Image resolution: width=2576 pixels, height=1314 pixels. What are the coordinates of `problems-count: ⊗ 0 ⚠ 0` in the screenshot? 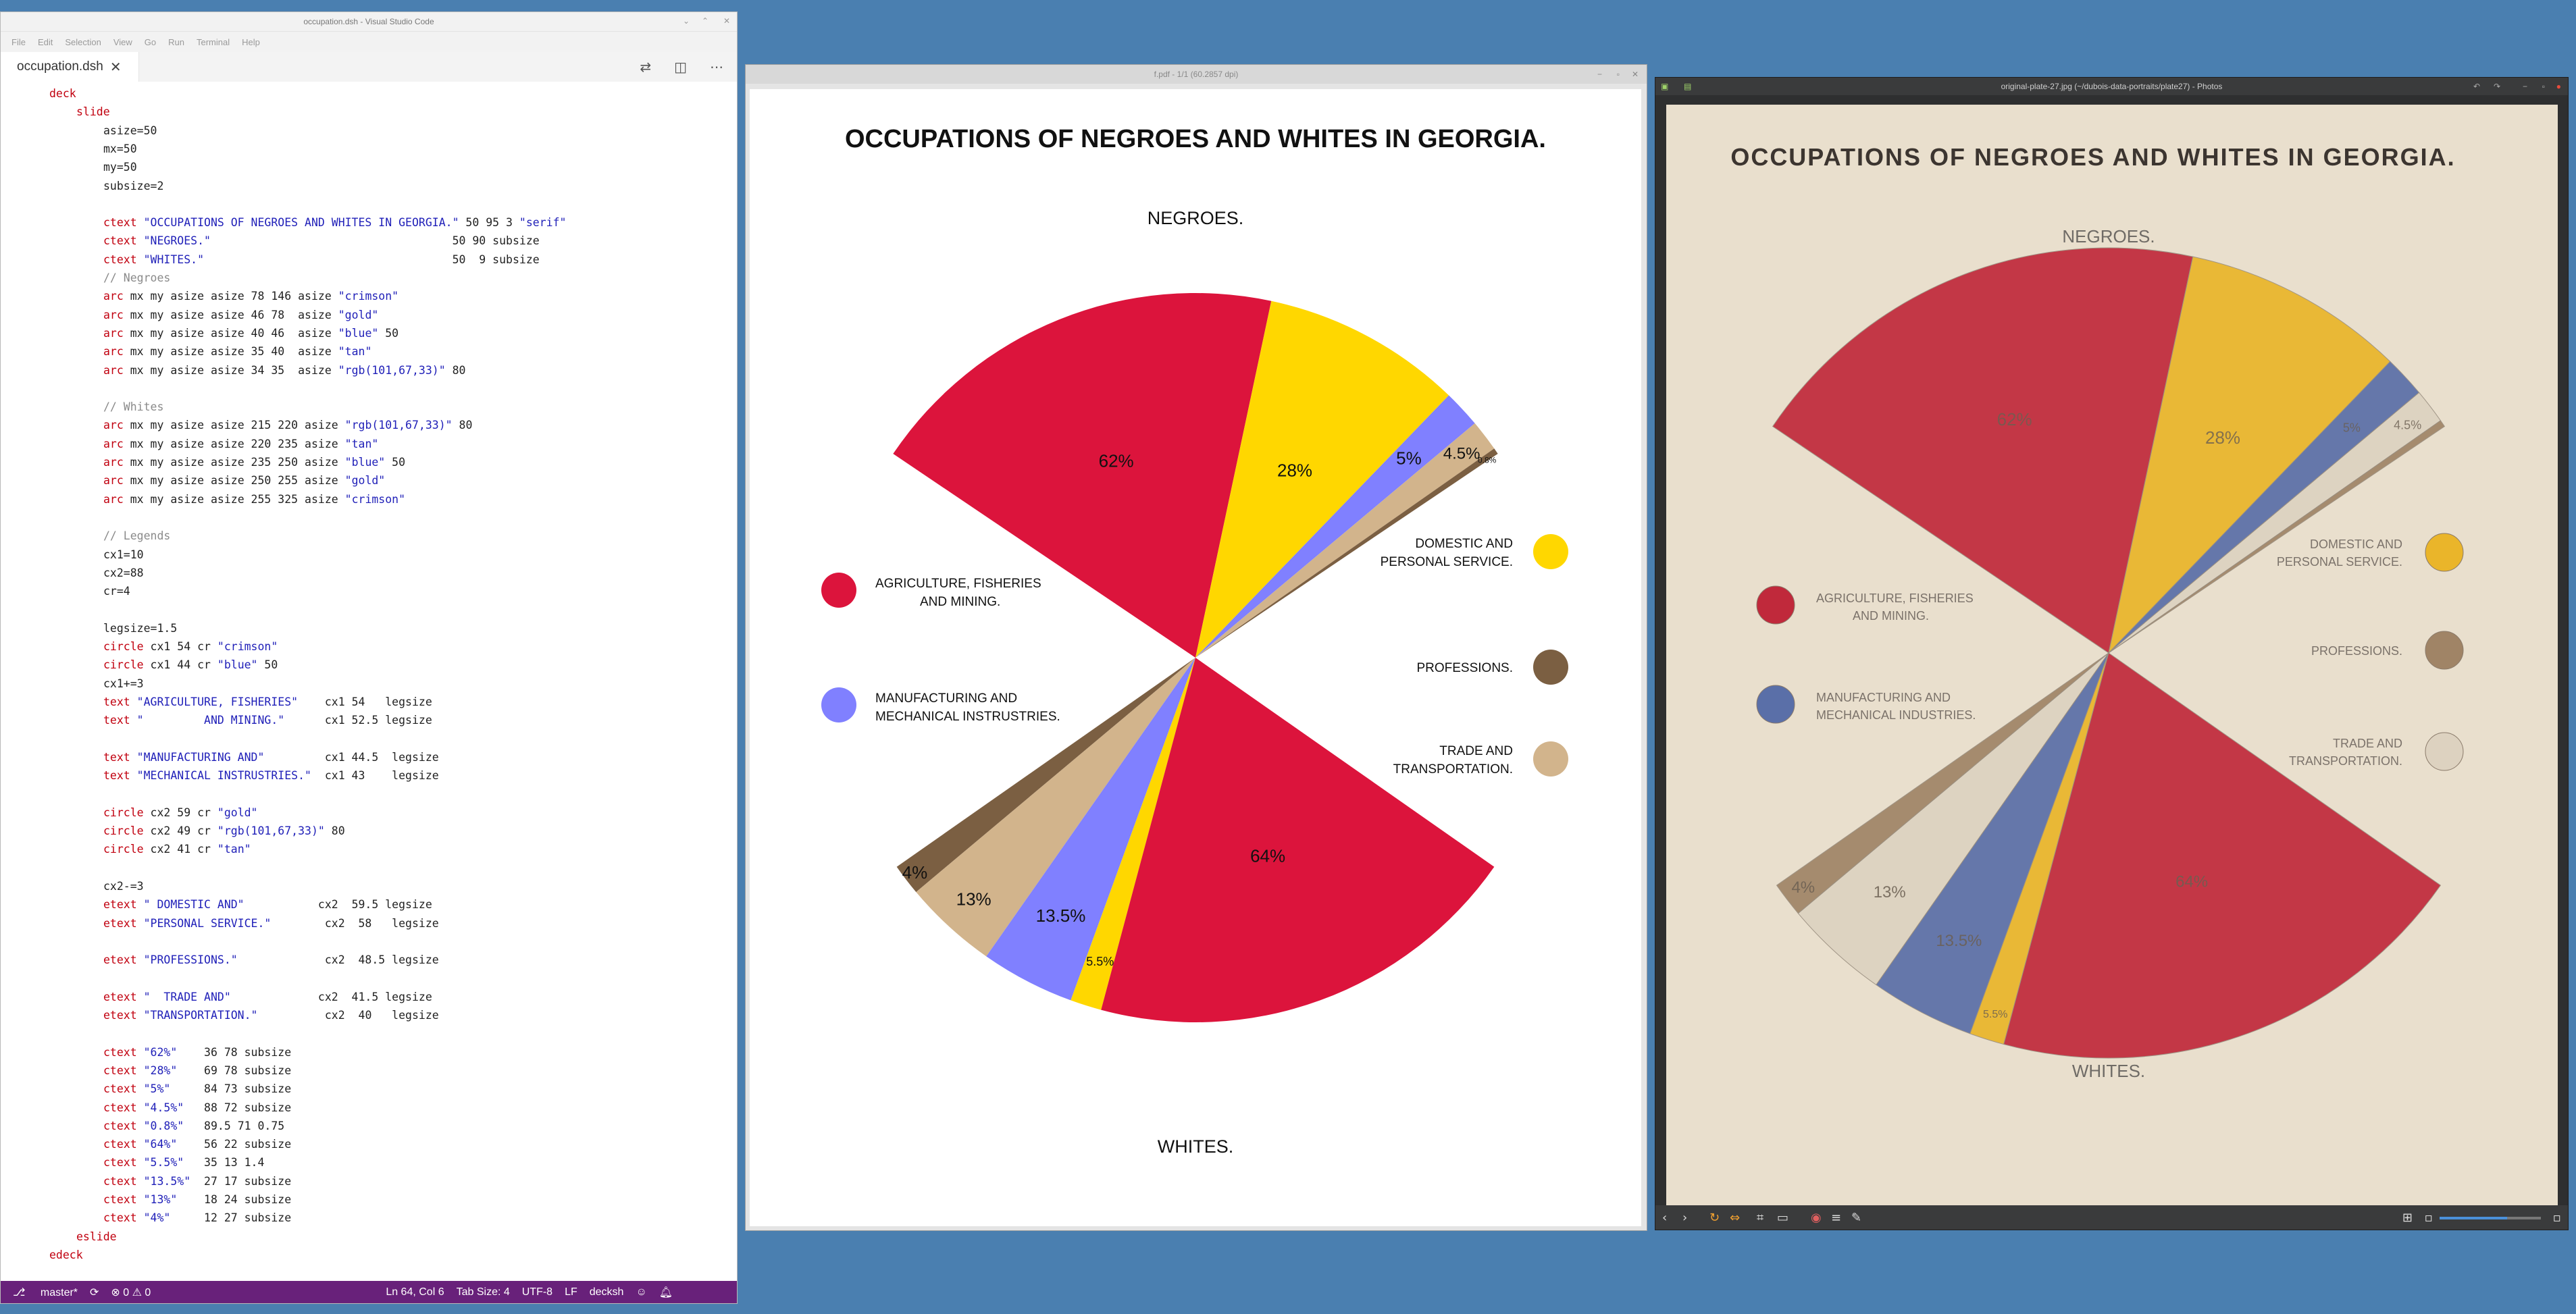 It's located at (131, 1292).